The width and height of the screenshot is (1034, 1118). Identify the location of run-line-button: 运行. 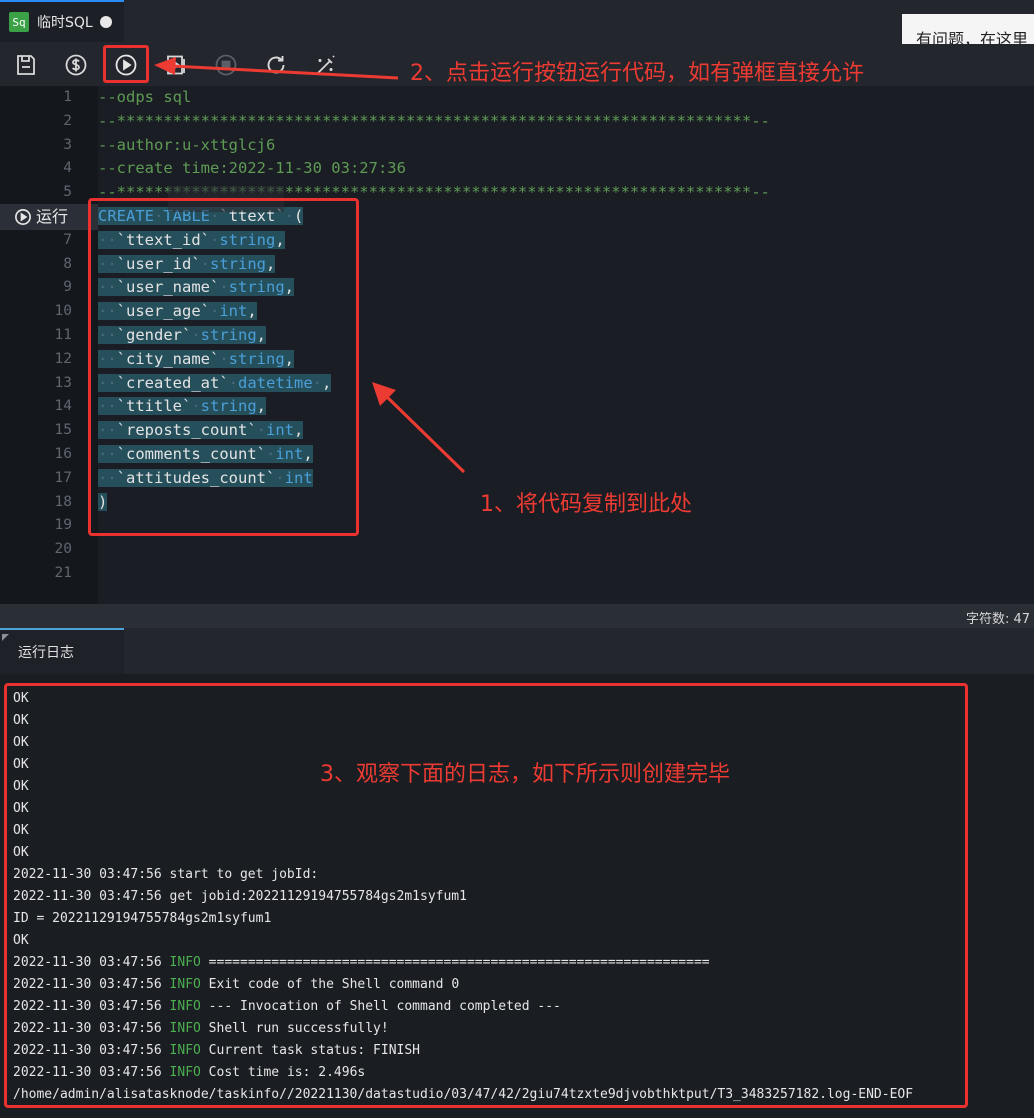
(49, 217).